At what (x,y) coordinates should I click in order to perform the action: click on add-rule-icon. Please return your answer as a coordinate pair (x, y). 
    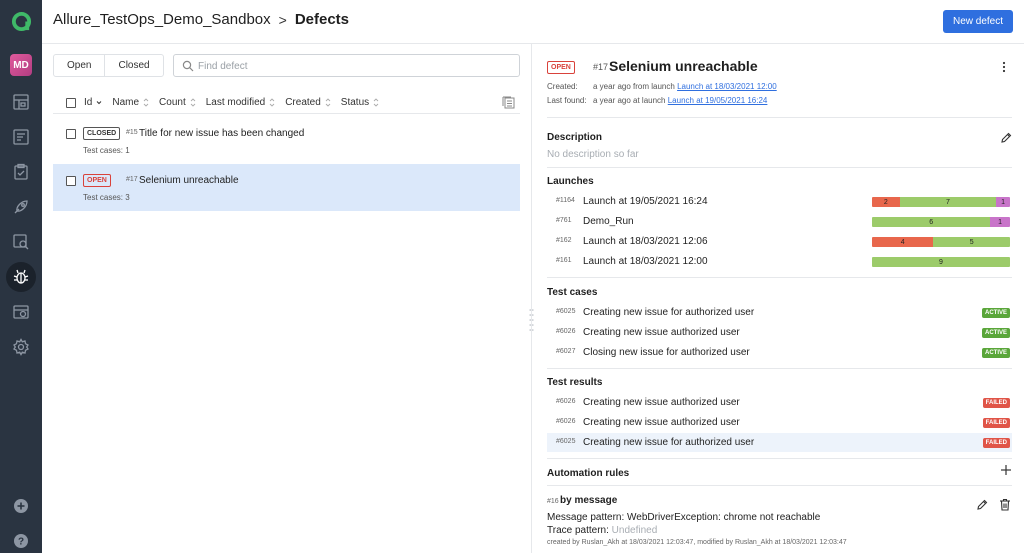
    Looking at the image, I should click on (1006, 470).